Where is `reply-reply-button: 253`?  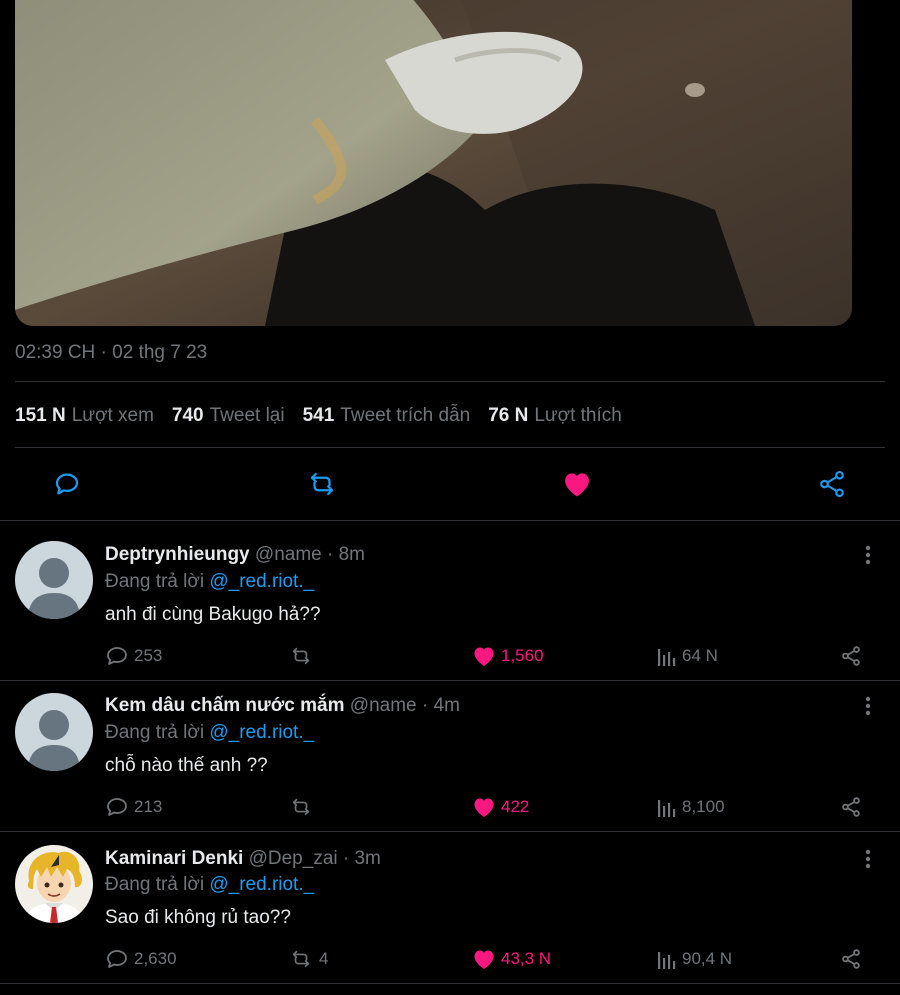 reply-reply-button: 253 is located at coordinates (133, 656).